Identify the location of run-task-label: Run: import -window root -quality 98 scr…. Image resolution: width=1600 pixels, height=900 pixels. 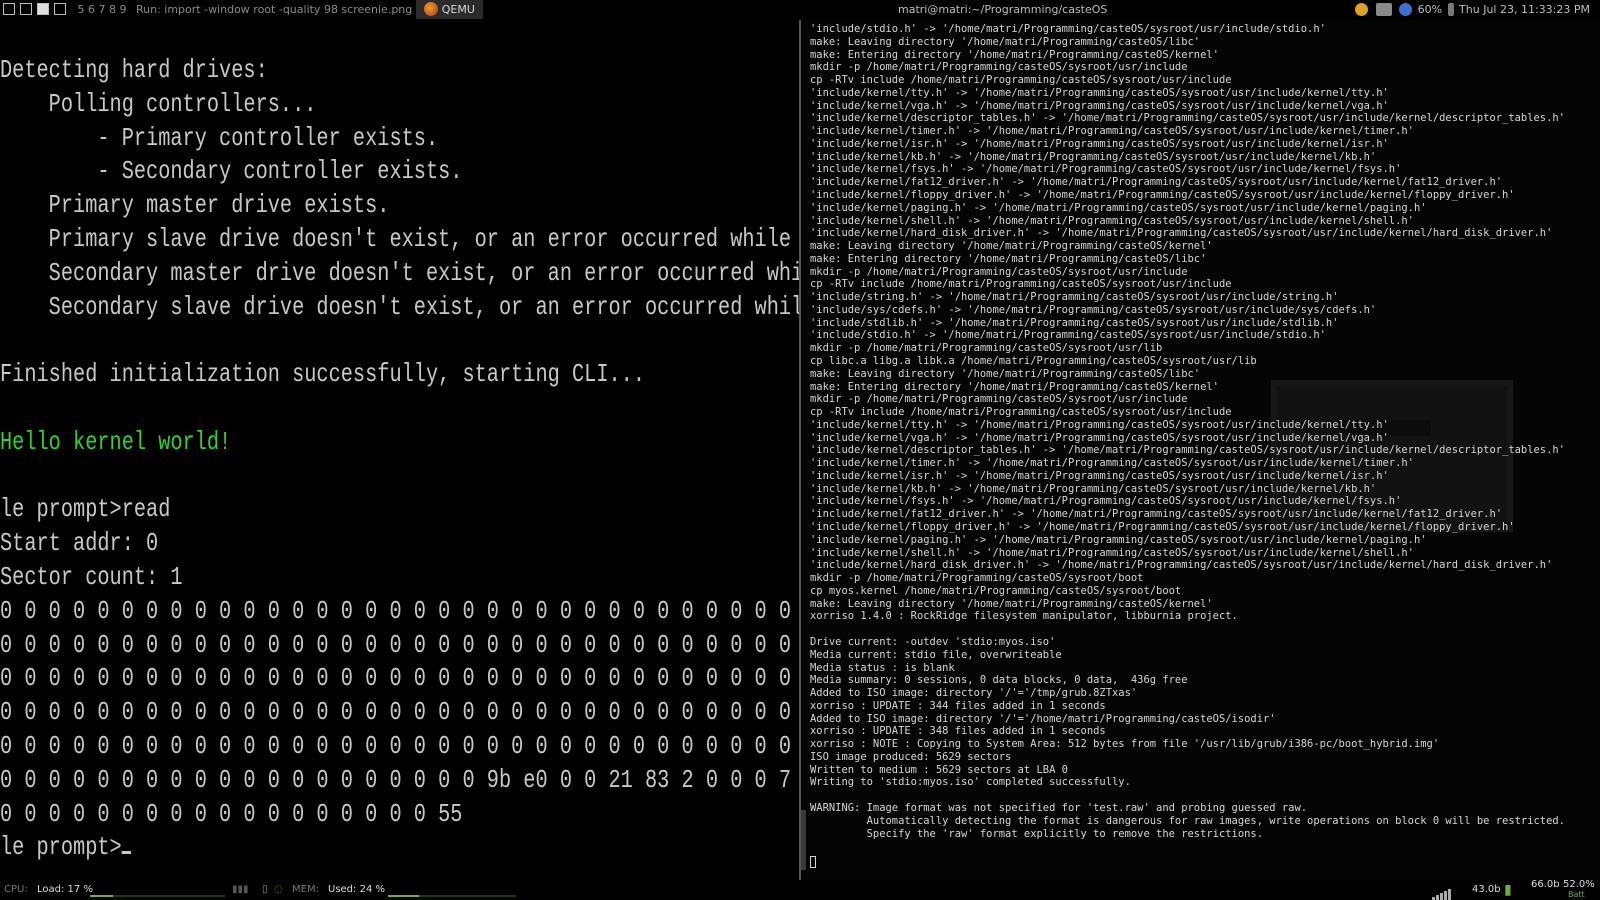
(274, 9).